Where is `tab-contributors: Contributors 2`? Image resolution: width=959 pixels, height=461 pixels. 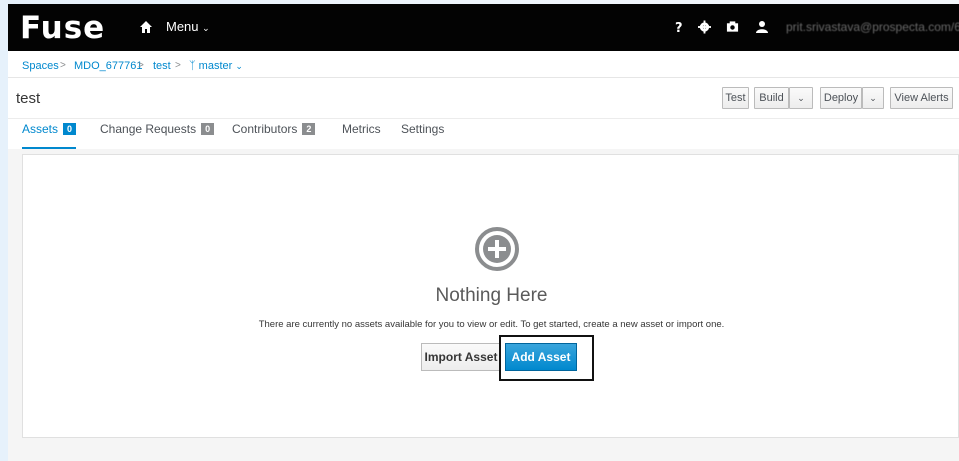 tab-contributors: Contributors 2 is located at coordinates (274, 135).